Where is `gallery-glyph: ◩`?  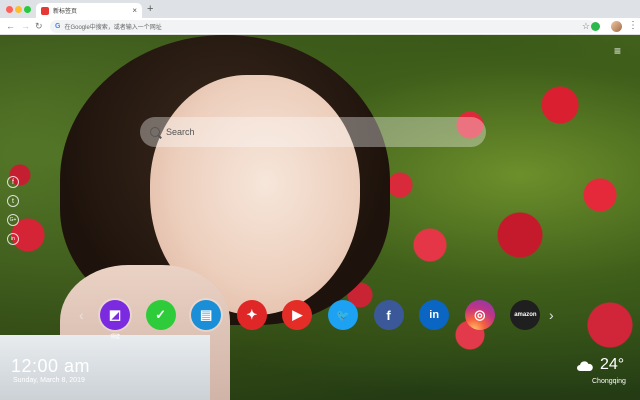 gallery-glyph: ◩ is located at coordinates (115, 314).